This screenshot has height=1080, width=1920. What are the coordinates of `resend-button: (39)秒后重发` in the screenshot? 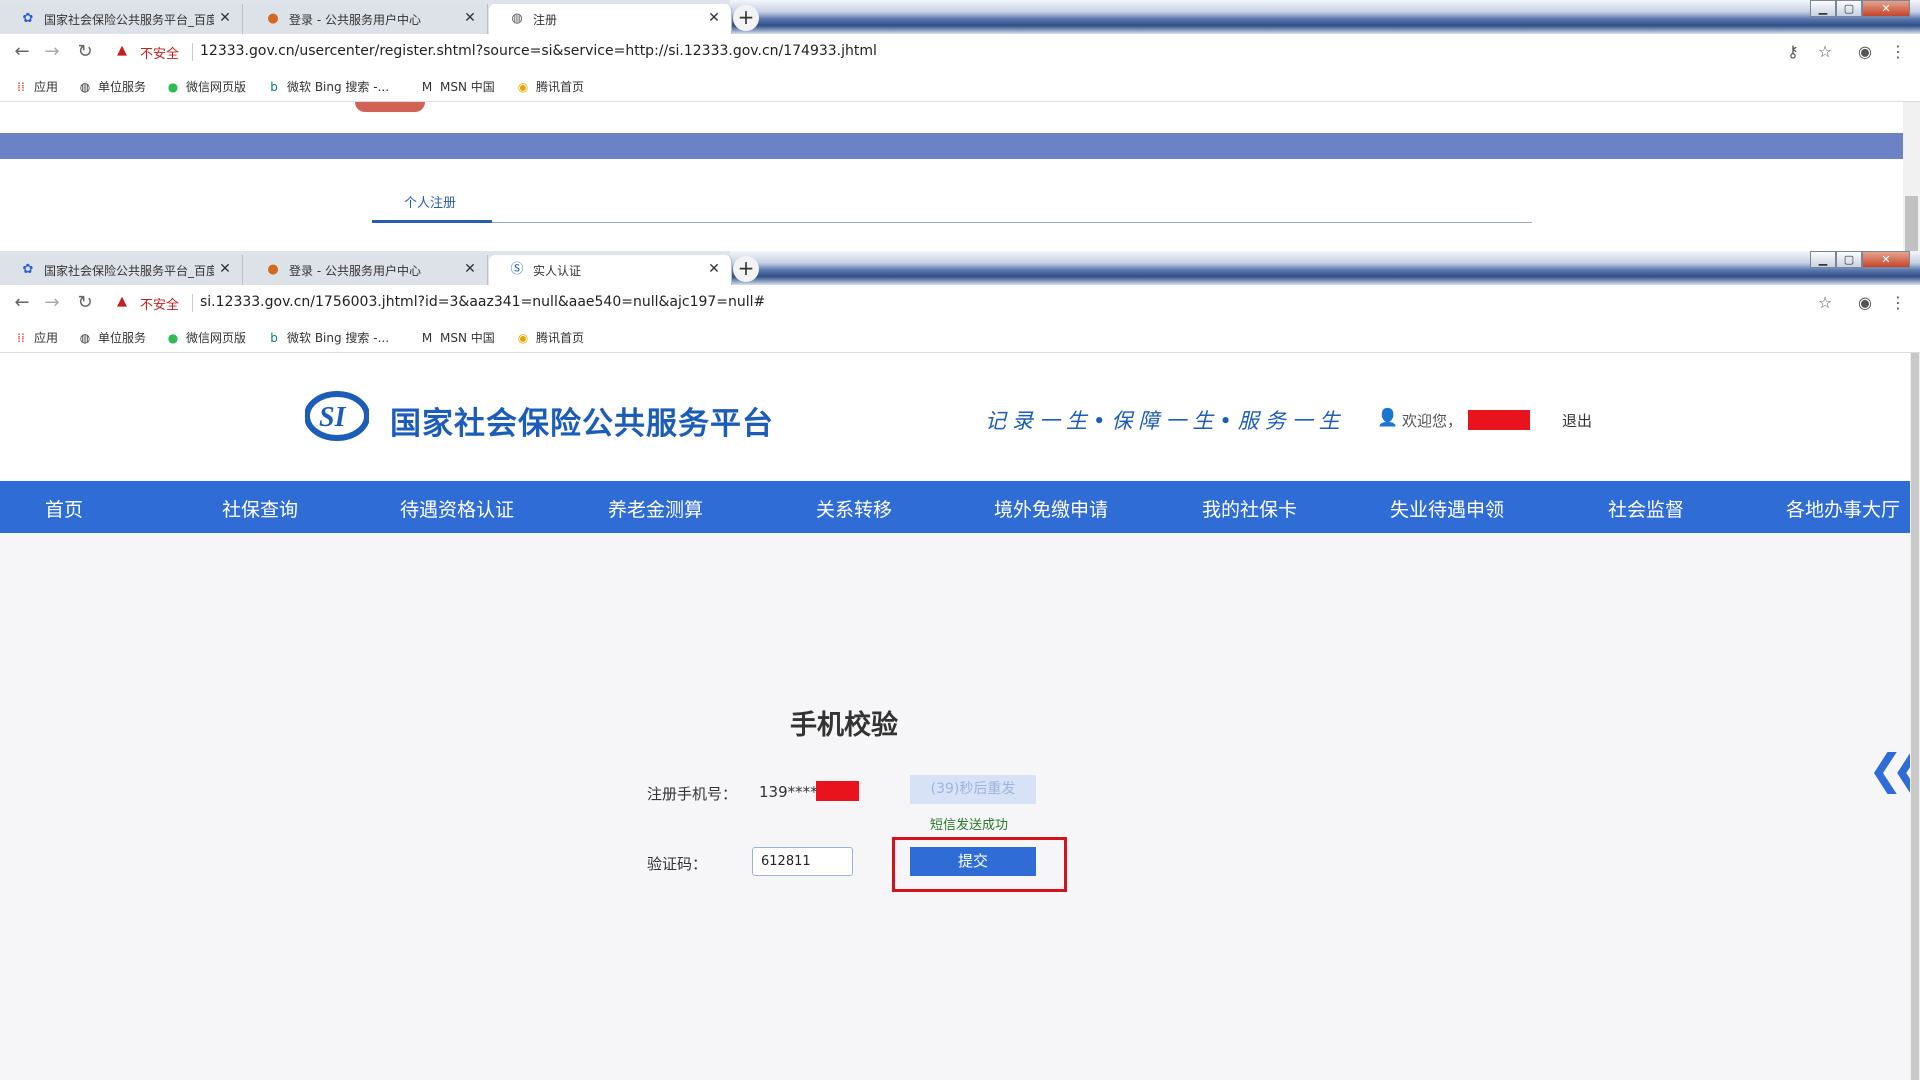 It's located at (973, 789).